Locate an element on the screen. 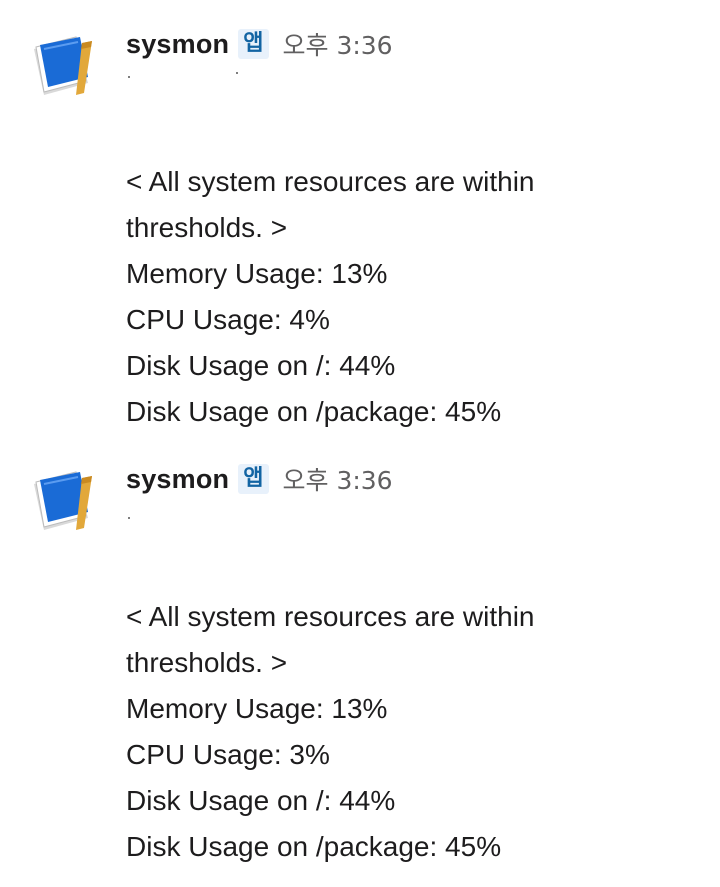 This screenshot has height=887, width=720. cpu-usage: CPU Usage: 4% is located at coordinates (228, 319).